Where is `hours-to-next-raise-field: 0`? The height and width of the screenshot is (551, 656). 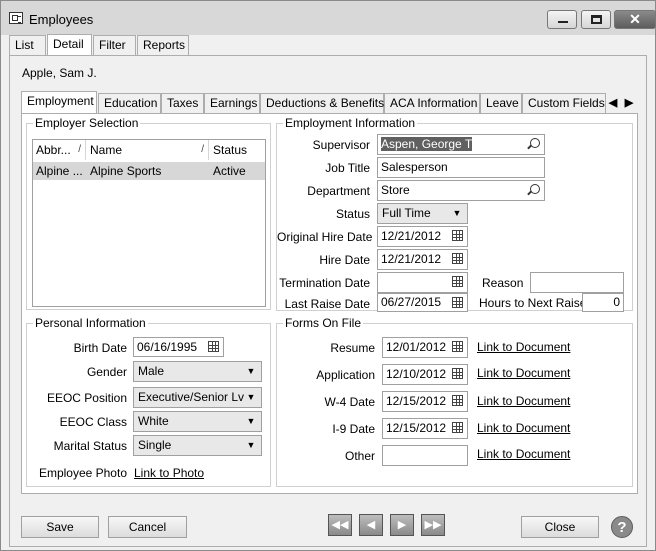
hours-to-next-raise-field: 0 is located at coordinates (603, 302).